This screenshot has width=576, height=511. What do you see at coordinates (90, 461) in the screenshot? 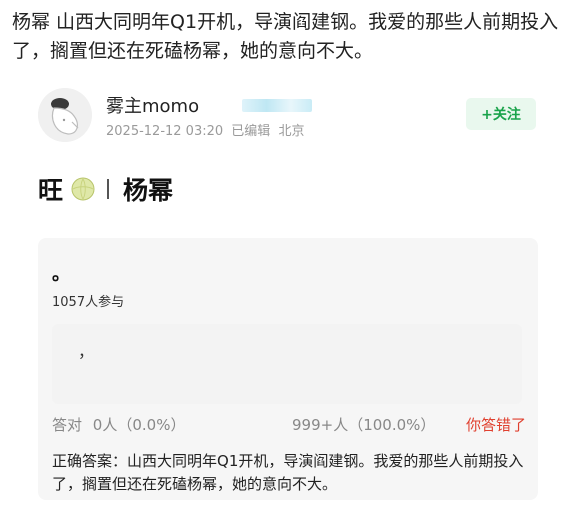
I see `answer-label: 正确答案：` at bounding box center [90, 461].